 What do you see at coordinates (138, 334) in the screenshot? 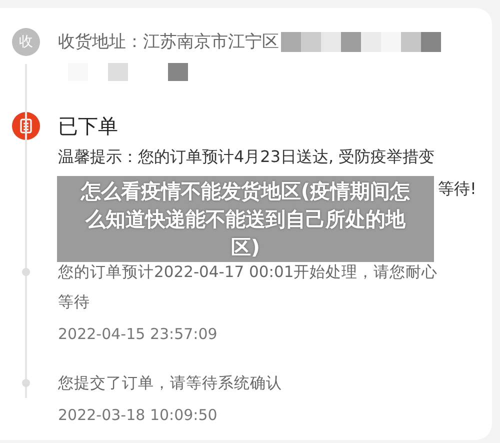
I see `event-time: 2022-04-15 23:57:09` at bounding box center [138, 334].